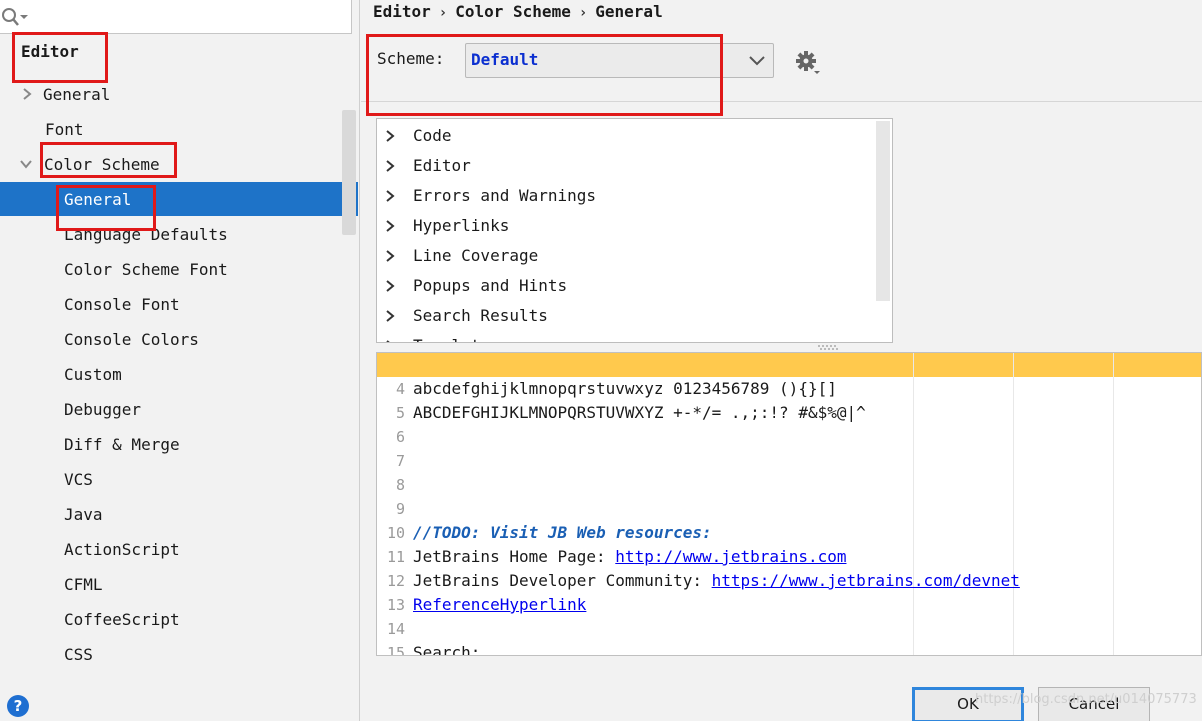  Describe the element at coordinates (122, 619) in the screenshot. I see `sidebar-item-label: CoffeeScript` at that location.